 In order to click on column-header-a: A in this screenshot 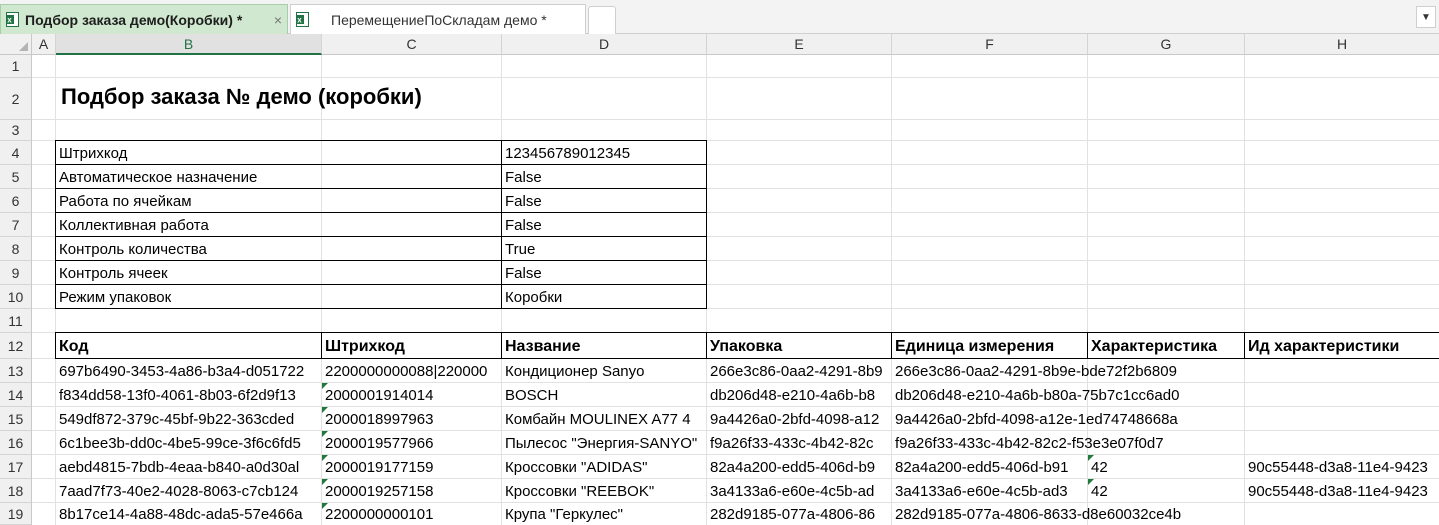, I will do `click(44, 44)`.